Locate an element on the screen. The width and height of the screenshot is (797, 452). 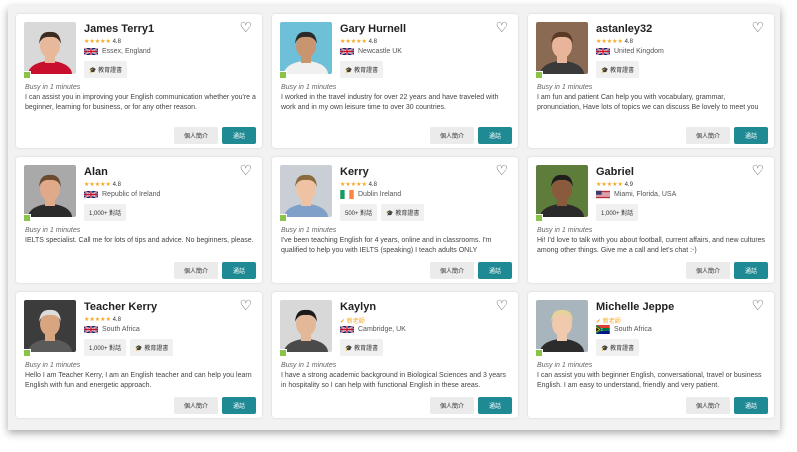
location-text: Newcastle UK is located at coordinates (380, 51).